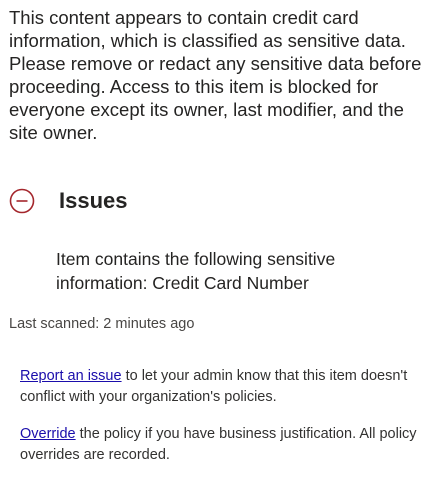 The height and width of the screenshot is (485, 440). I want to click on issues-section-header: Issues, so click(68, 201).